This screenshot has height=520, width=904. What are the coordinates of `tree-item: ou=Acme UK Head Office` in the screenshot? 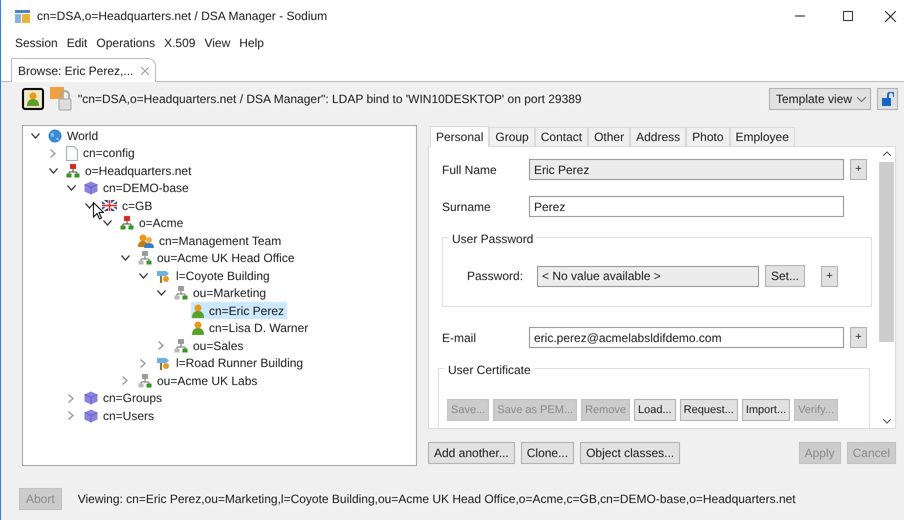 It's located at (217, 258).